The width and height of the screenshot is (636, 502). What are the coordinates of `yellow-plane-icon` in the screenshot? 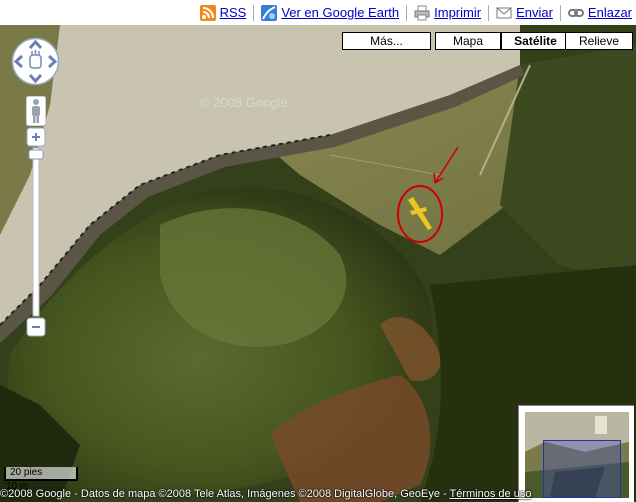 It's located at (420, 213).